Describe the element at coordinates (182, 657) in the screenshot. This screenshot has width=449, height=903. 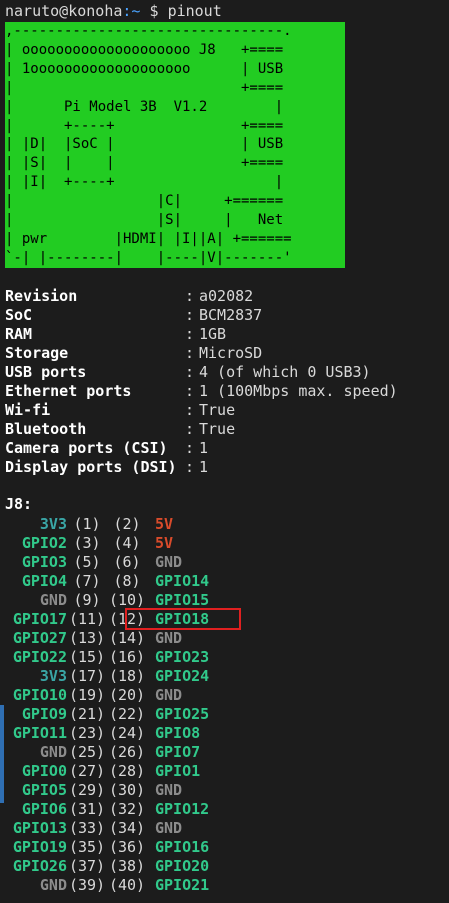
I see `pin-label-right: GPIO23` at that location.